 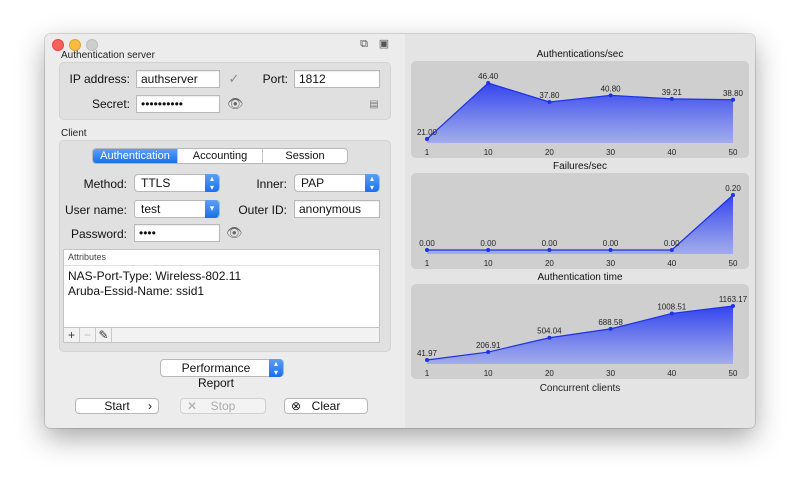 I want to click on server-section-title: Authentication server, so click(x=108, y=55).